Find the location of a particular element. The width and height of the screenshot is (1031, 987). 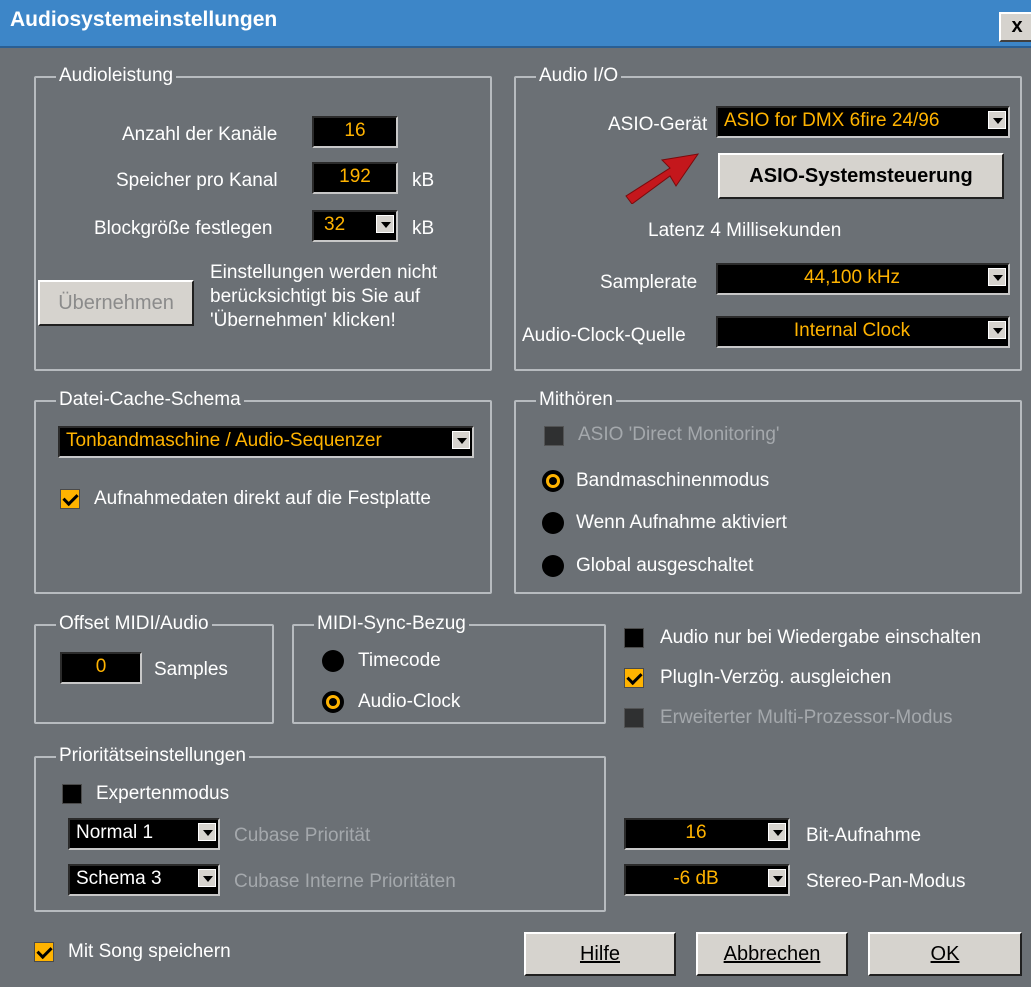

multiprocessor-label: Erweiterter Multi-Prozessor-Modus is located at coordinates (806, 717).